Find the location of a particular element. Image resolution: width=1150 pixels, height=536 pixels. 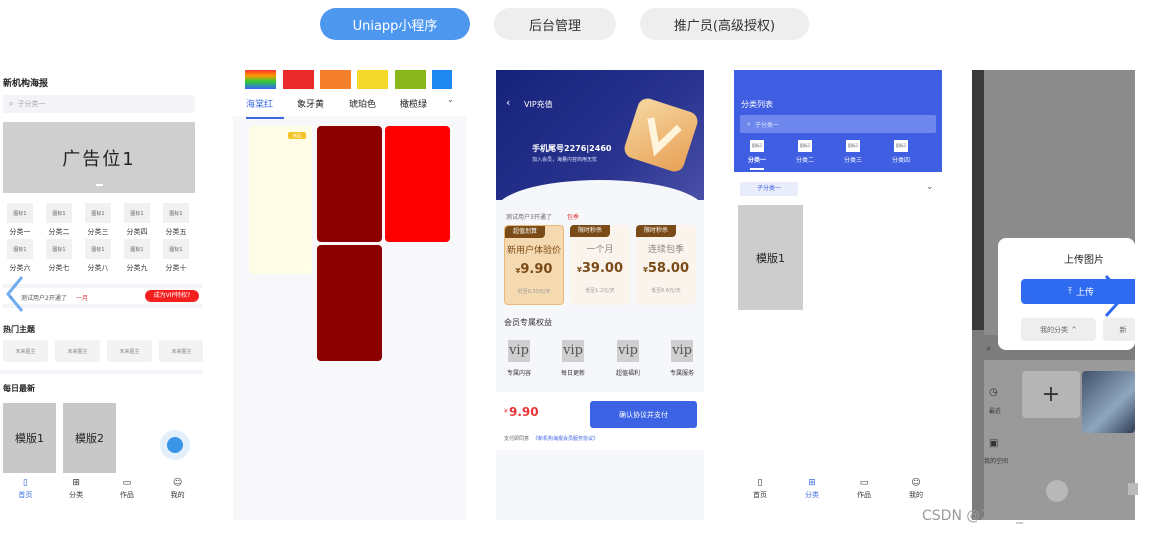

category-item: 图标1 分类八 is located at coordinates (98, 256).